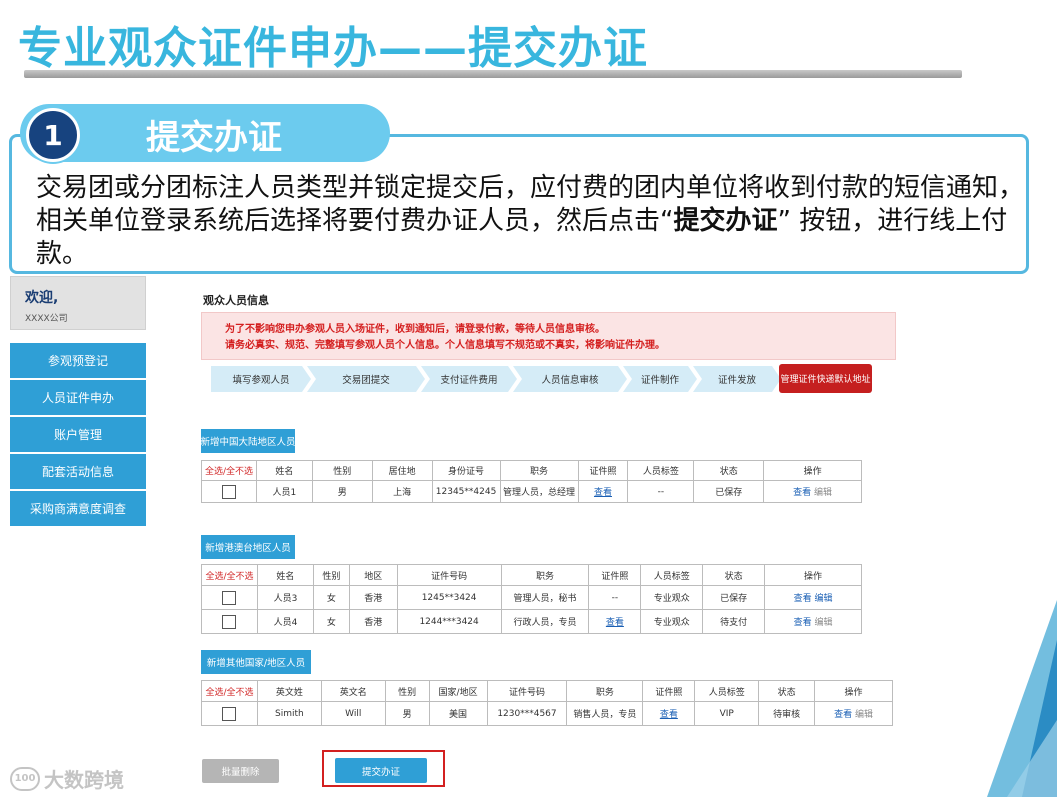 The width and height of the screenshot is (1057, 797). I want to click on sidebar-item-account: 账户管理, so click(78, 434).